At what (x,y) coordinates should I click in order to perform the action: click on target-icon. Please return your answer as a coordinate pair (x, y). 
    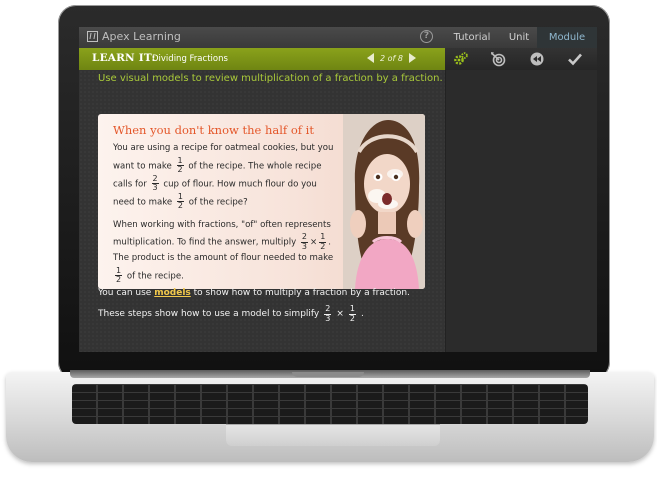
    Looking at the image, I should click on (498, 59).